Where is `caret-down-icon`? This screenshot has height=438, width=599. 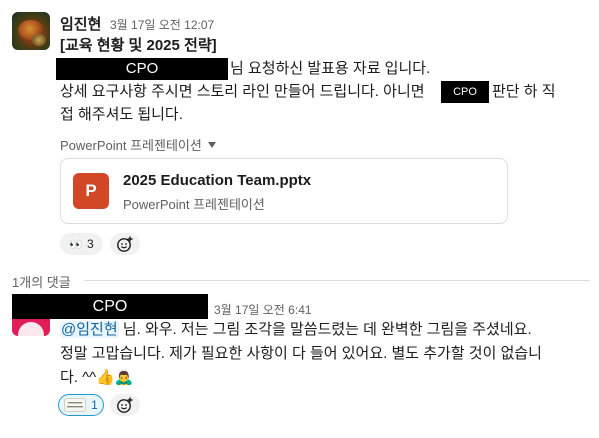
caret-down-icon is located at coordinates (211, 145).